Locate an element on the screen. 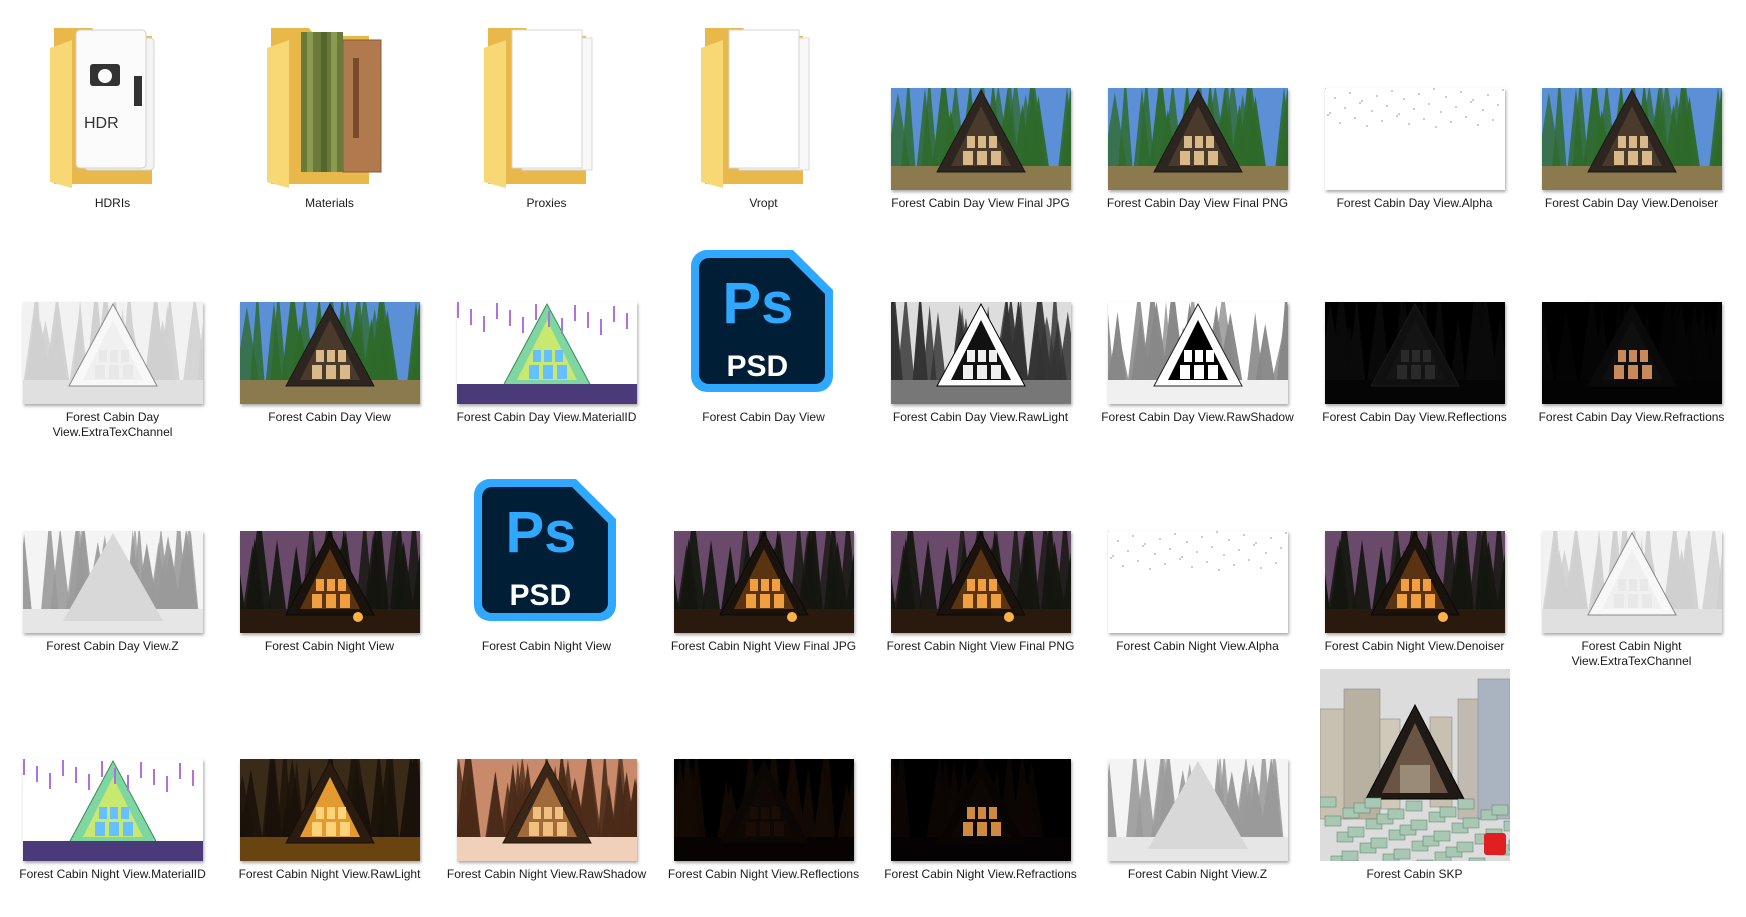  file-item: Forest Cabin Night View Final JPG is located at coordinates (763, 561).